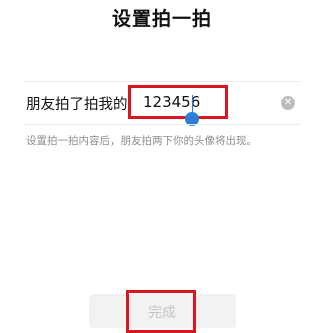 The image size is (324, 333). Describe the element at coordinates (161, 311) in the screenshot. I see `done-highlight-box` at that location.